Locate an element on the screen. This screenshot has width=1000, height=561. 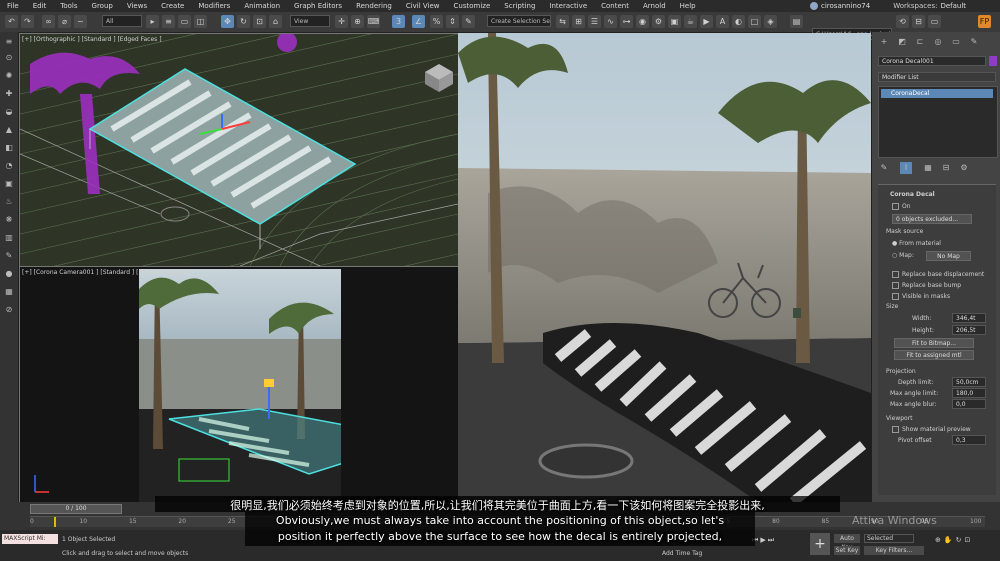
reference-coordinate-dropdown: View is located at coordinates (310, 21).